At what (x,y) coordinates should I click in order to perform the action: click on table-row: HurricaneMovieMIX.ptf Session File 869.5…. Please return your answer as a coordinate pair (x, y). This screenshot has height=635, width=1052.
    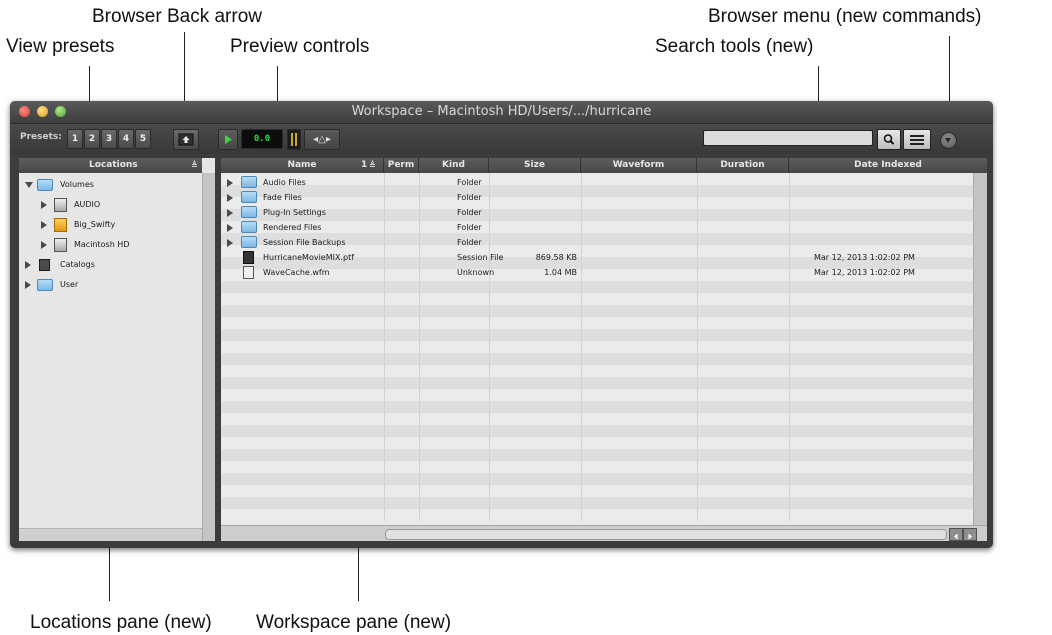
    Looking at the image, I should click on (597, 257).